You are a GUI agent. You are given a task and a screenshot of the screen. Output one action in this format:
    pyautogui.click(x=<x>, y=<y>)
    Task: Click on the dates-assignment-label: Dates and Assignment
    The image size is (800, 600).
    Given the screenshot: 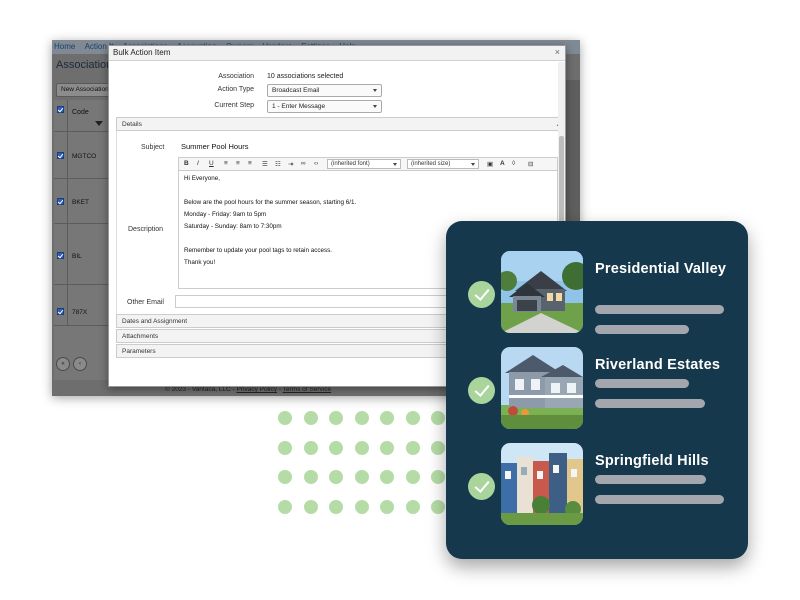 What is the action you would take?
    pyautogui.click(x=155, y=321)
    